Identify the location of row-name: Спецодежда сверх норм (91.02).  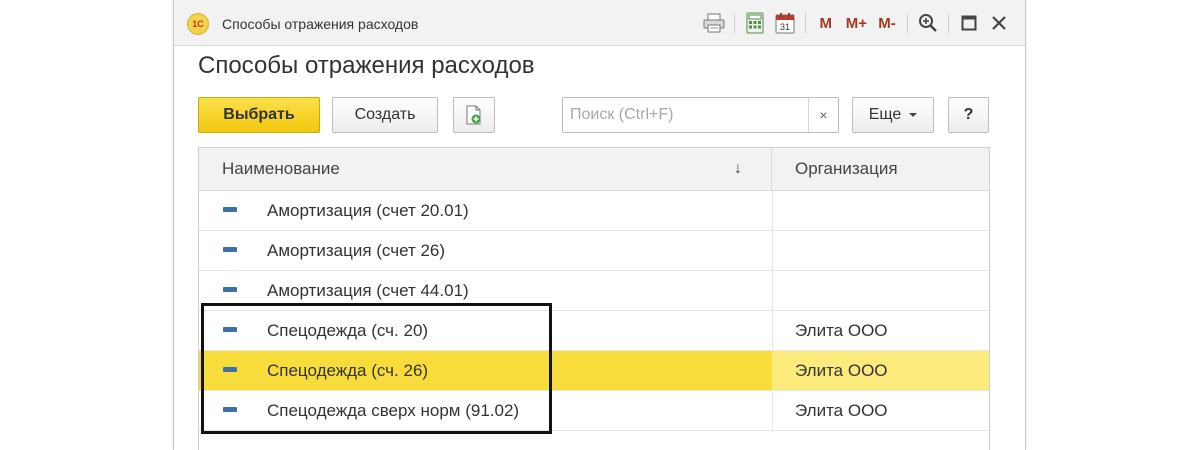
(393, 410).